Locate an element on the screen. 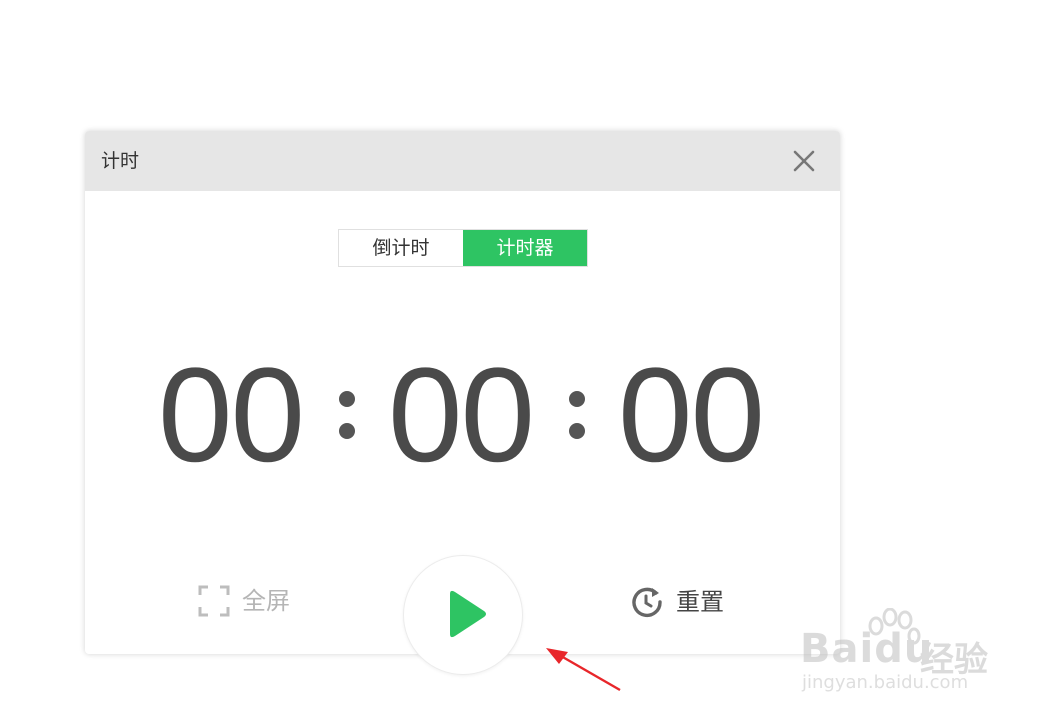 This screenshot has height=720, width=1044. close-button is located at coordinates (804, 161).